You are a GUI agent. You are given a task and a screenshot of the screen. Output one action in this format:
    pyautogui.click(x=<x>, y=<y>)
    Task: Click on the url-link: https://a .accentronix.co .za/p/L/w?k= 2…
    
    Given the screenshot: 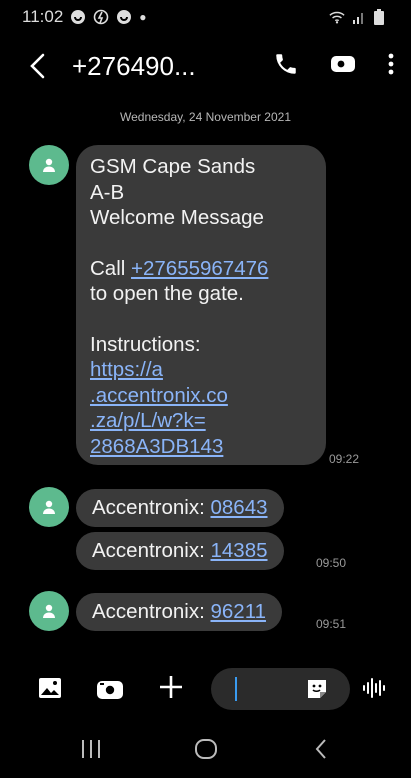 What is the action you would take?
    pyautogui.click(x=201, y=408)
    